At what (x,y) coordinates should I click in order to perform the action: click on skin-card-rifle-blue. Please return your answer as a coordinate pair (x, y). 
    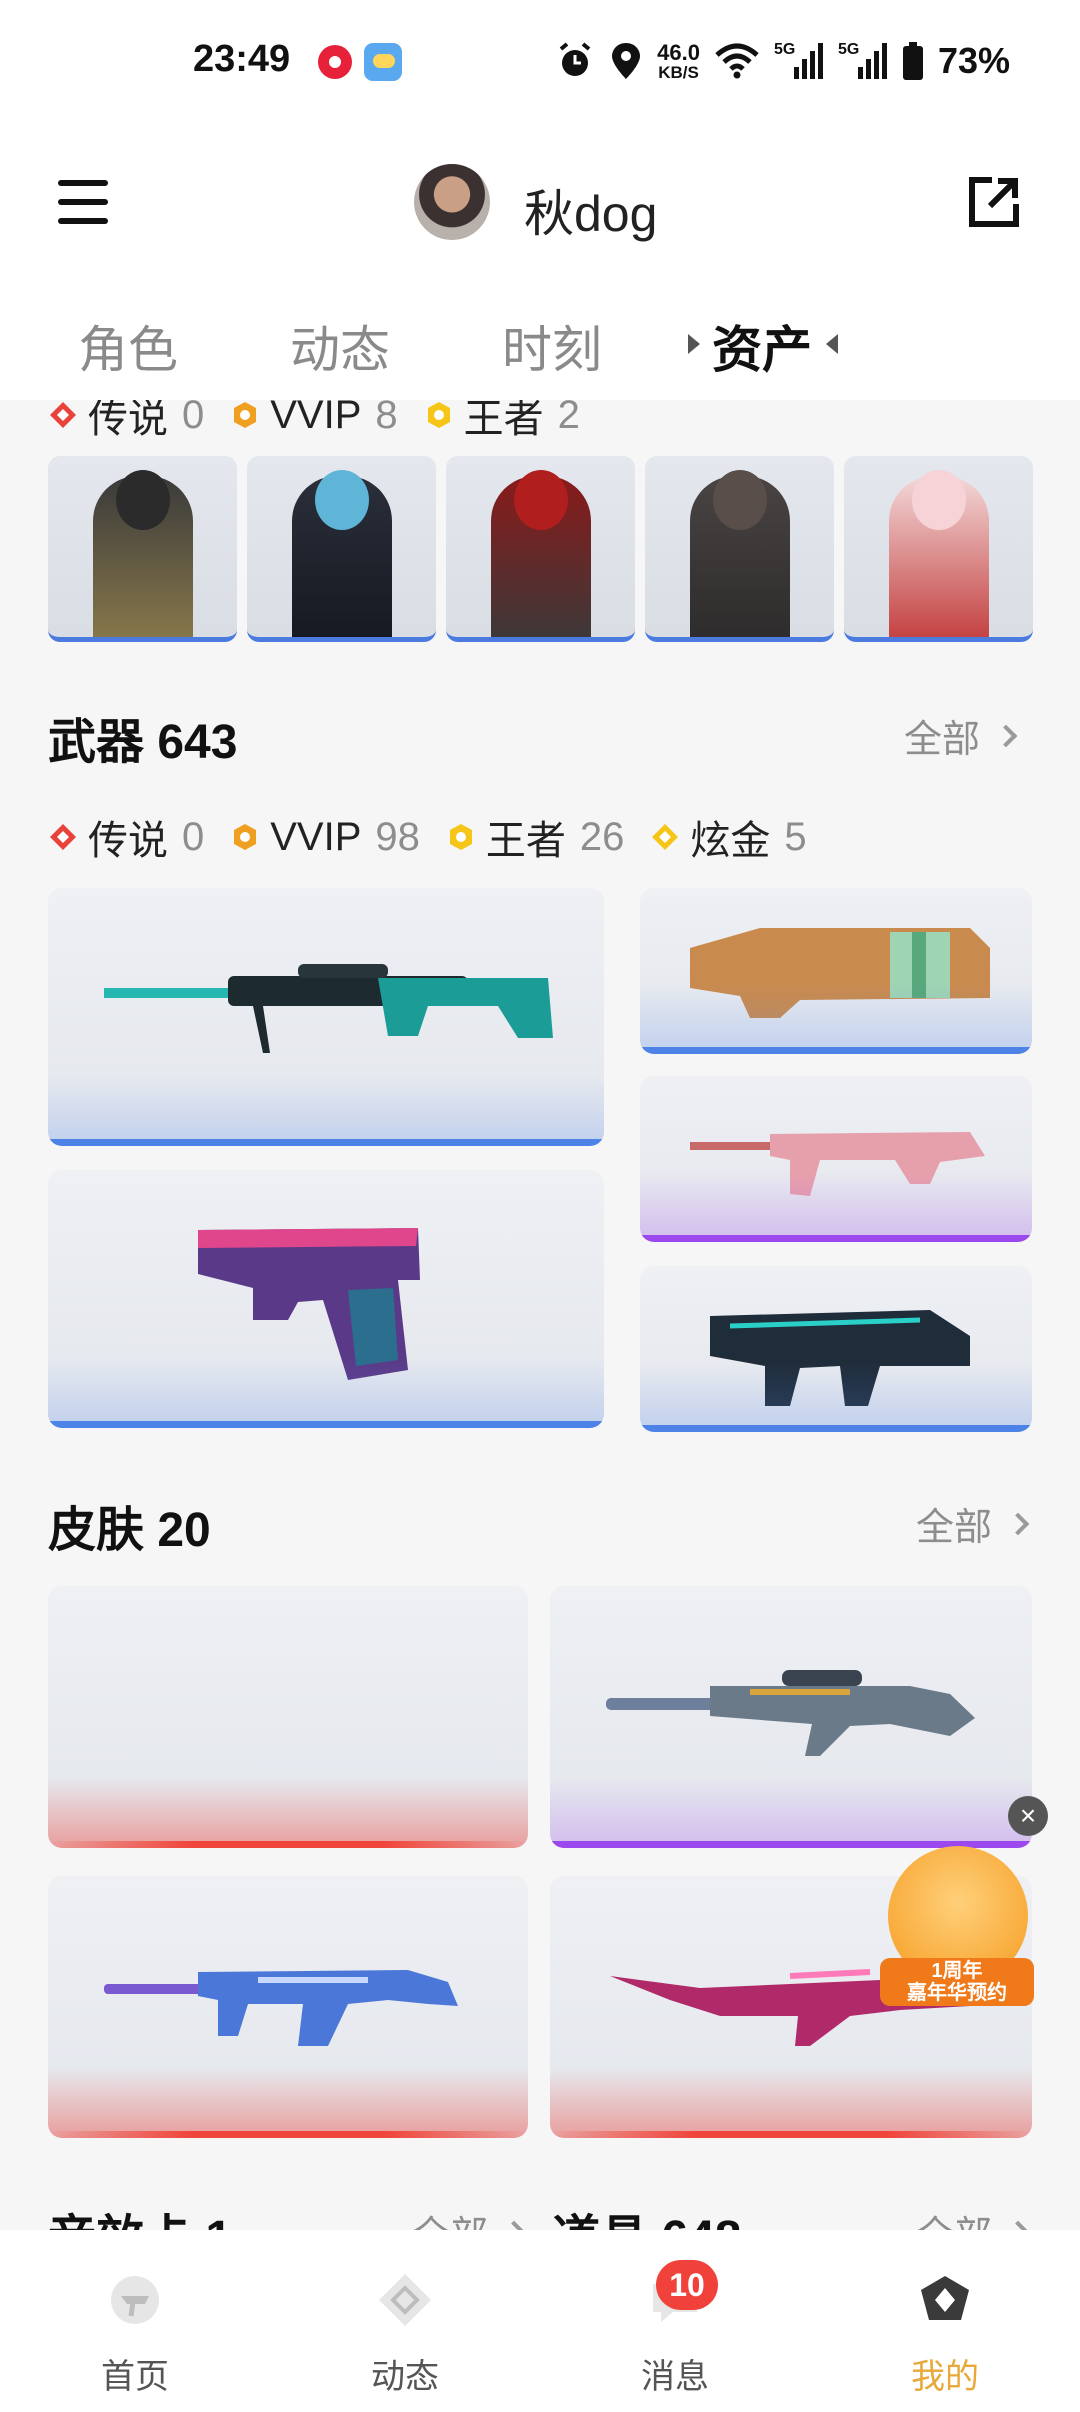
    Looking at the image, I should click on (288, 2007).